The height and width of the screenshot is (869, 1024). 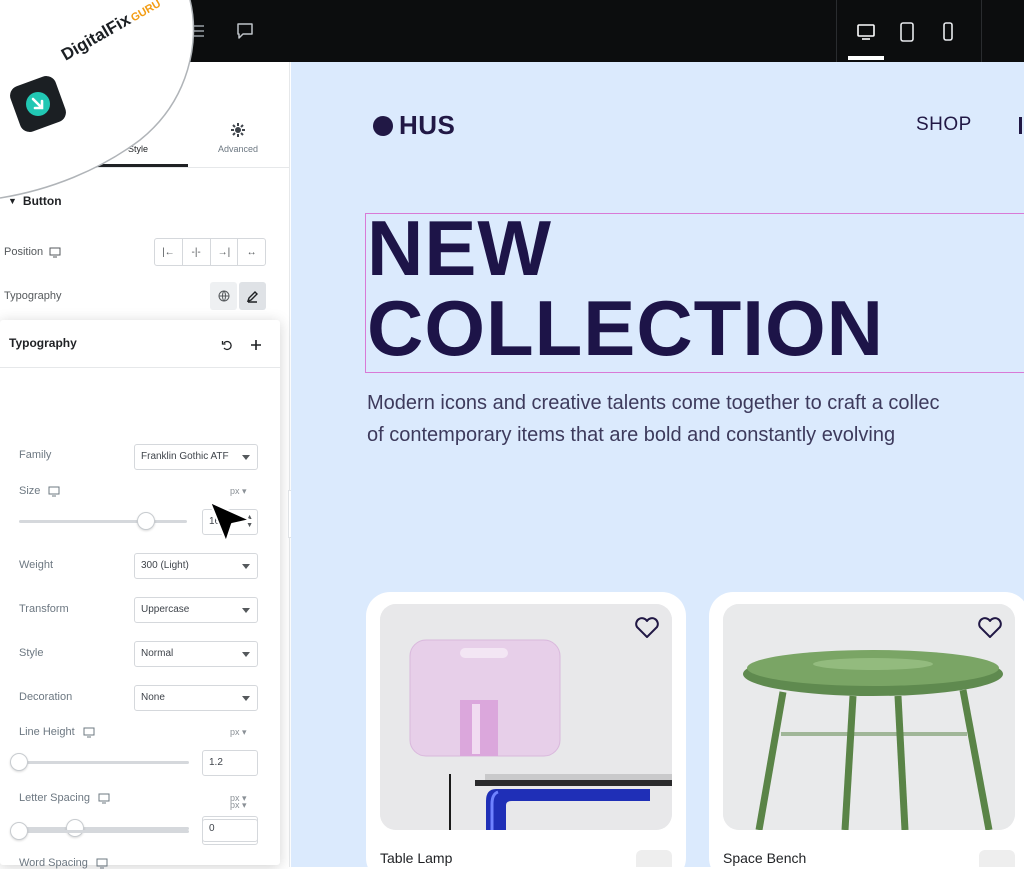 What do you see at coordinates (764, 858) in the screenshot?
I see `product-name: Space Bench` at bounding box center [764, 858].